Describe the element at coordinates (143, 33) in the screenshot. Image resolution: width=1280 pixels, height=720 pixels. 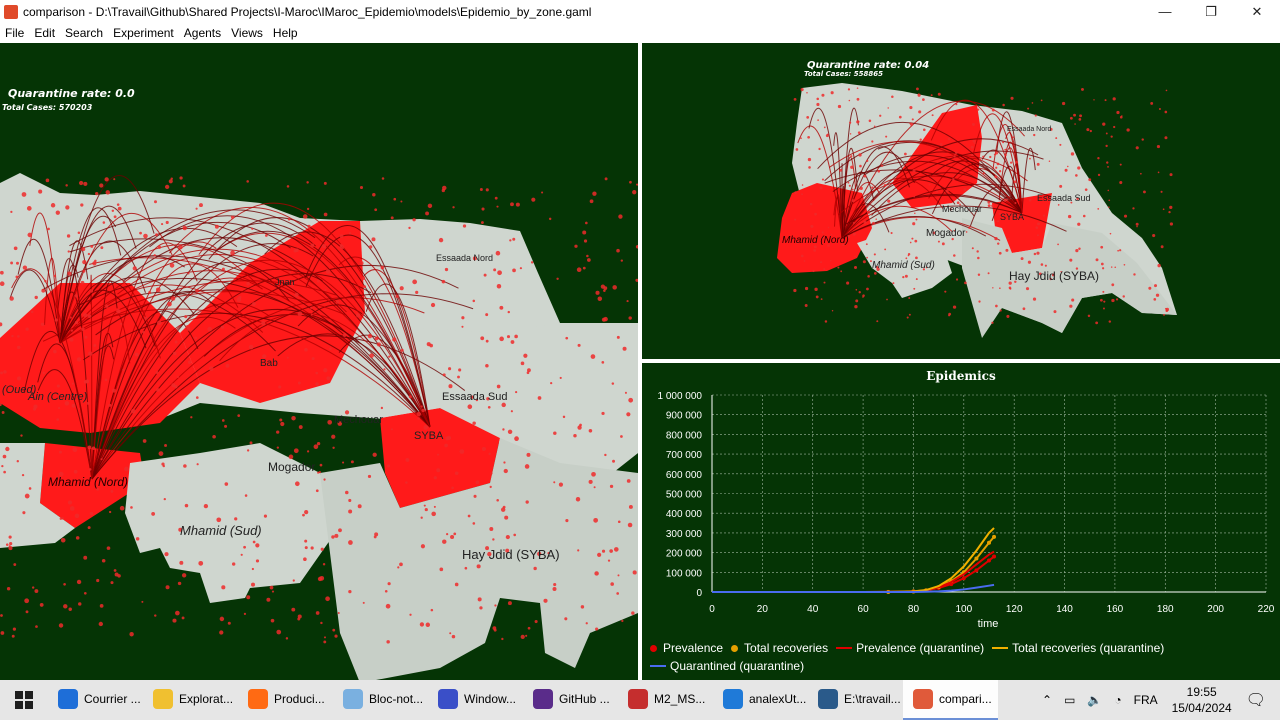
I see `menu-experiment: Experiment` at that location.